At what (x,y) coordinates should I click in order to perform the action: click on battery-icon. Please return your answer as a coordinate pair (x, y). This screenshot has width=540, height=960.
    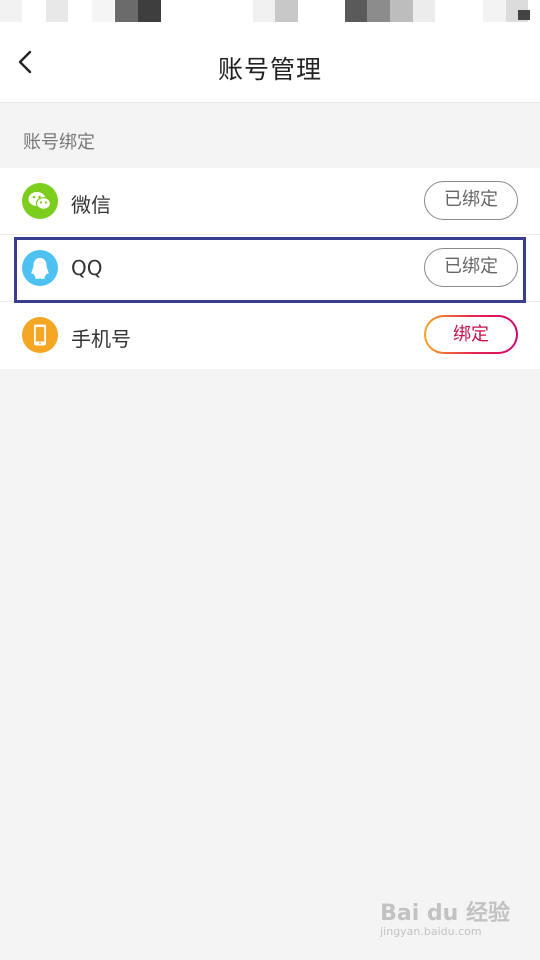
    Looking at the image, I should click on (524, 15).